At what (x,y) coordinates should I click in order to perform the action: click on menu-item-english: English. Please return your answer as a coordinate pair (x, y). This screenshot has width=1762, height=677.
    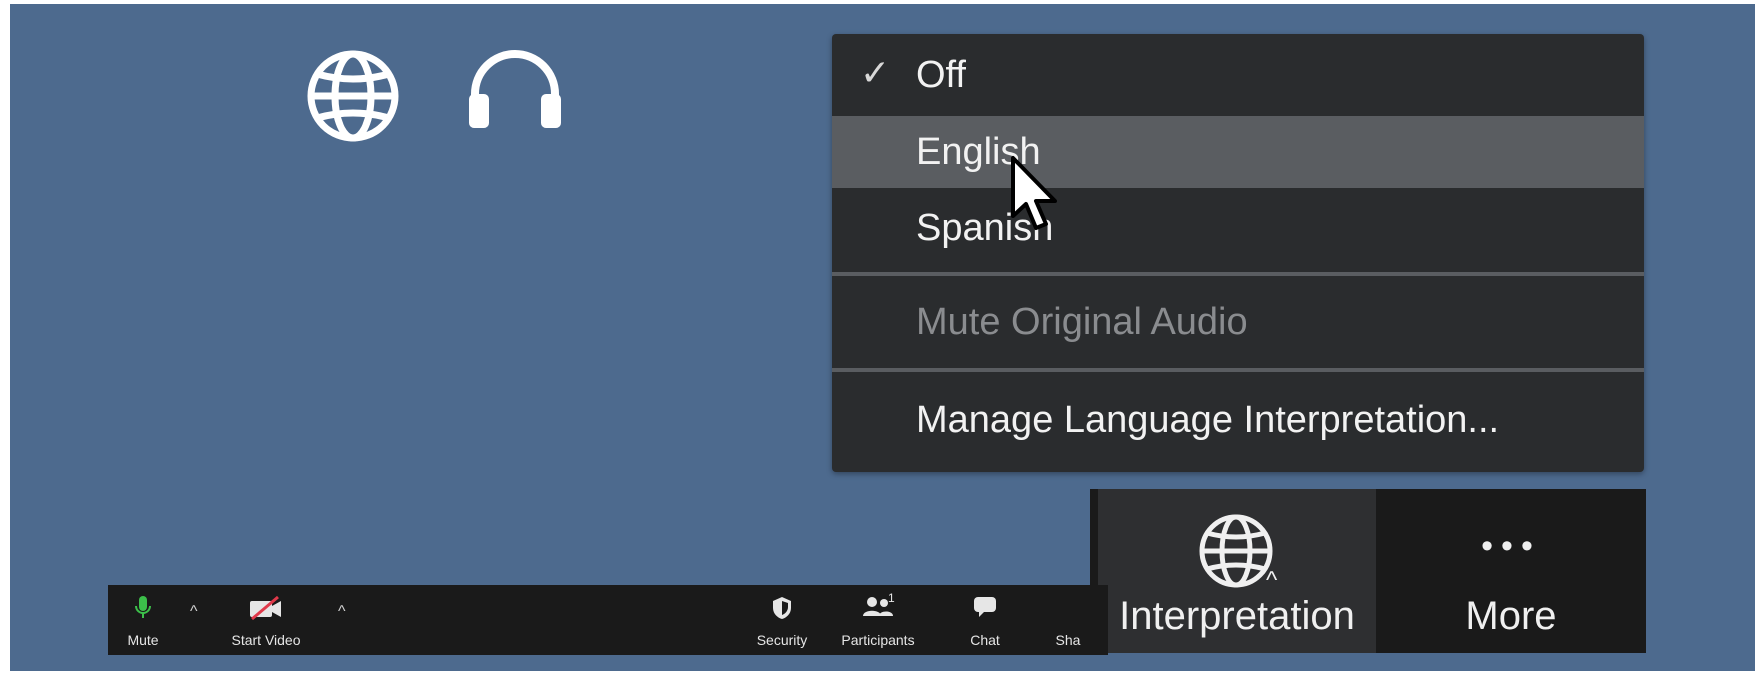
    Looking at the image, I should click on (1238, 152).